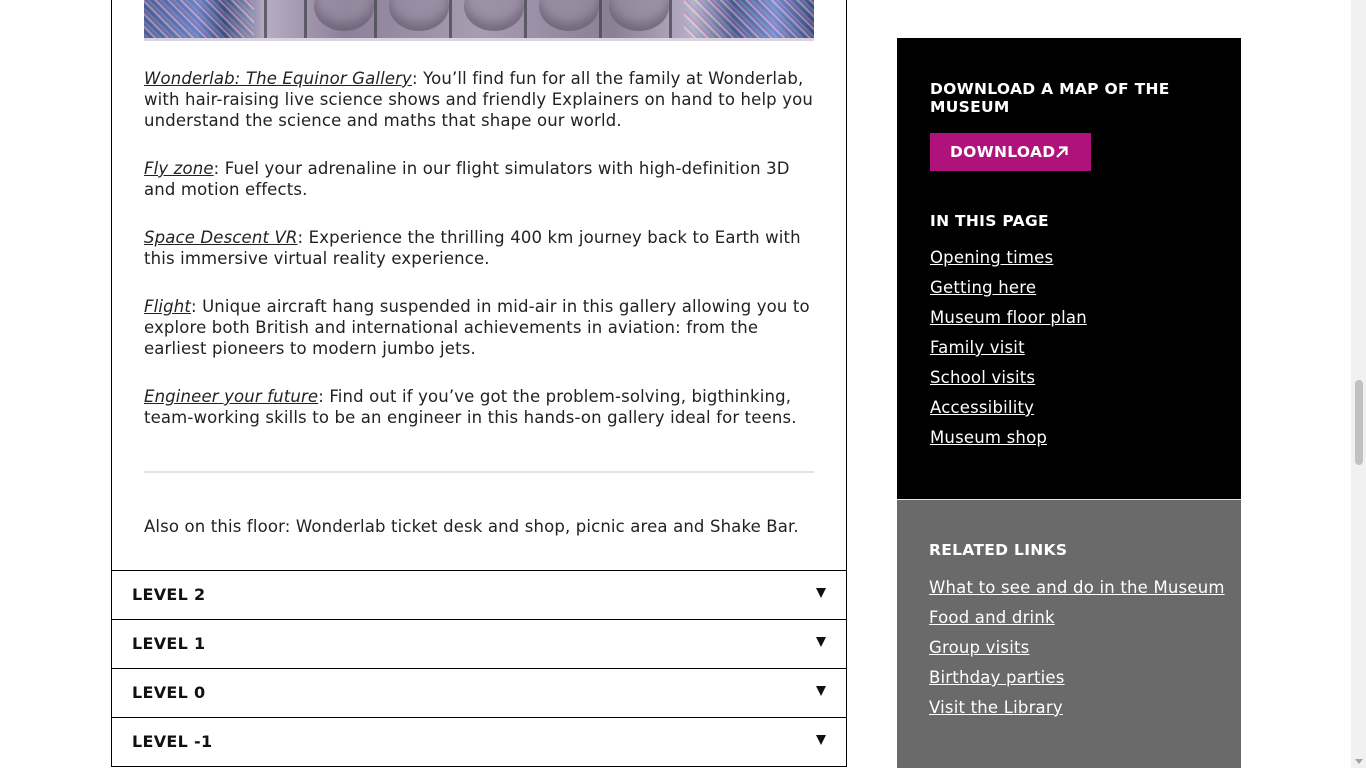 The width and height of the screenshot is (1366, 768). Describe the element at coordinates (1077, 711) in the screenshot. I see `list-item: Visit the Library` at that location.